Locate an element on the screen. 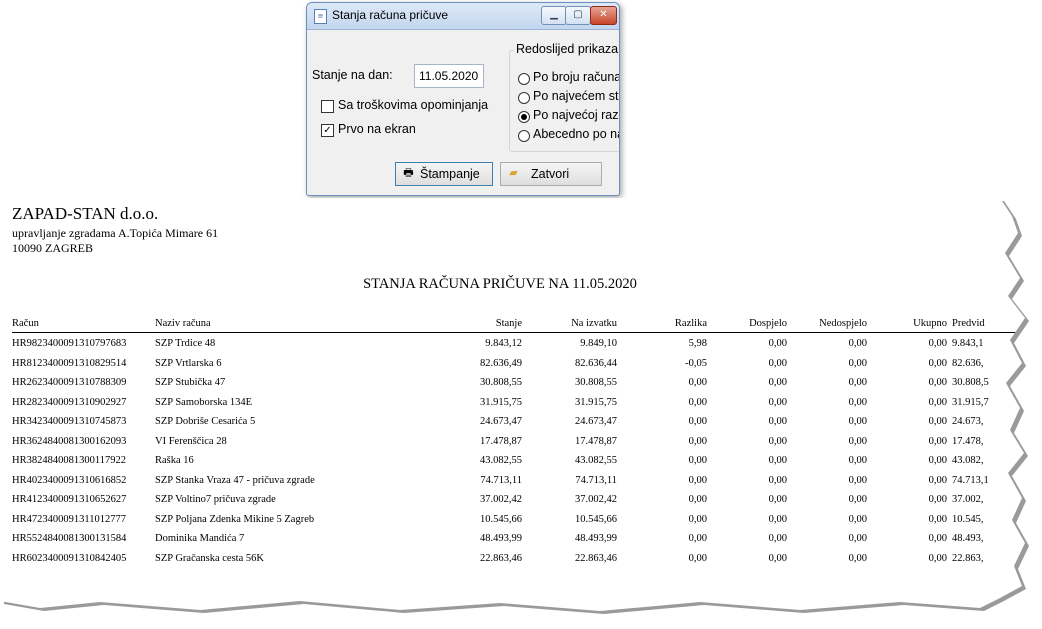  title-bar: ≡ Stanja računa pričuve ▁ ▢ ✕ is located at coordinates (463, 16).